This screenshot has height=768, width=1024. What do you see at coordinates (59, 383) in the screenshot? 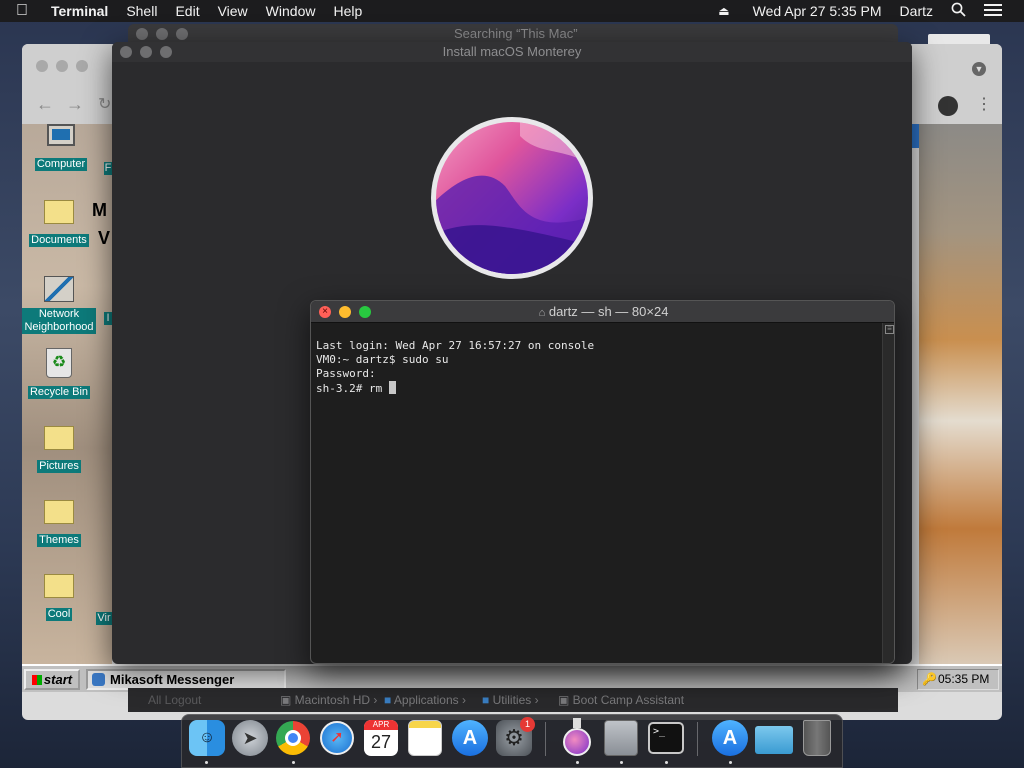
I see `desktop-icon-recycle-bin: ♻ Recycle Bin` at bounding box center [59, 383].